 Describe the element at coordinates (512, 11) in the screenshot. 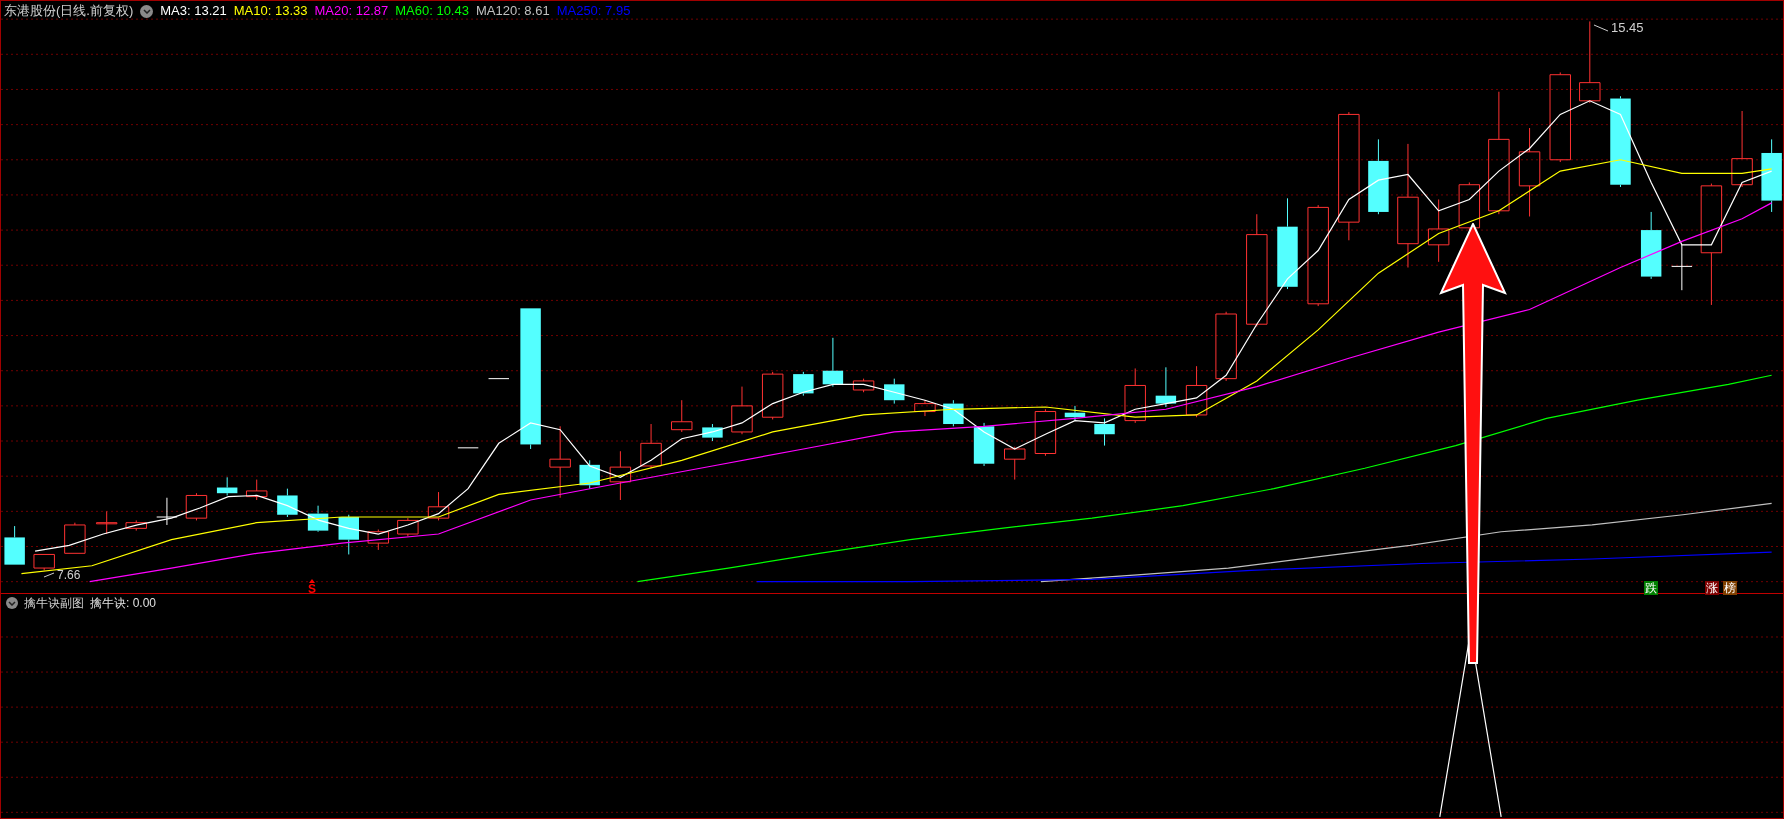

I see `moving-average-value: MA120: 8.61` at that location.